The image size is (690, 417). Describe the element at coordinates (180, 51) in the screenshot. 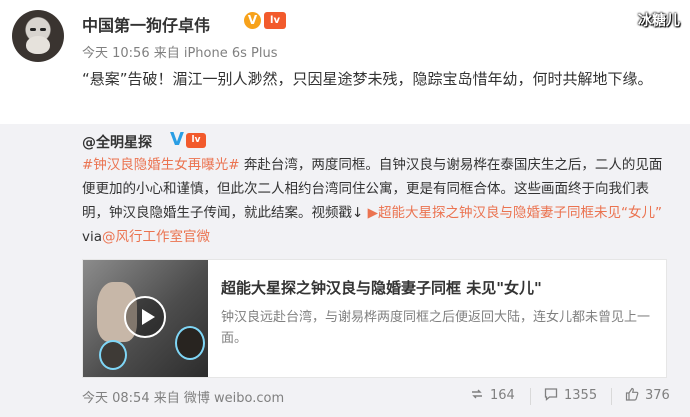

I see `post-timestamp-source: 今天 10:56 来自 iPhone 6s Plus` at that location.